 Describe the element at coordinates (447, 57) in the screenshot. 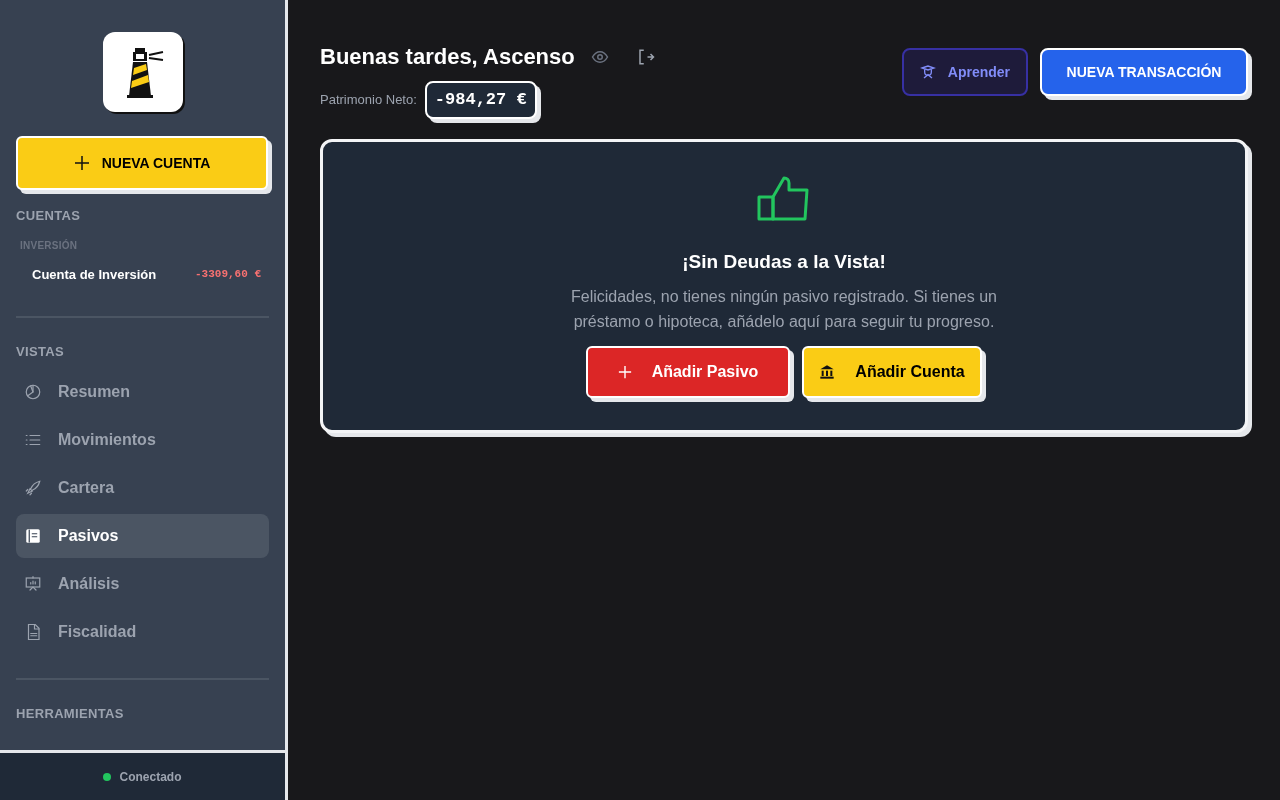

I see `greeting-title: Buenas tardes, Ascenso` at that location.